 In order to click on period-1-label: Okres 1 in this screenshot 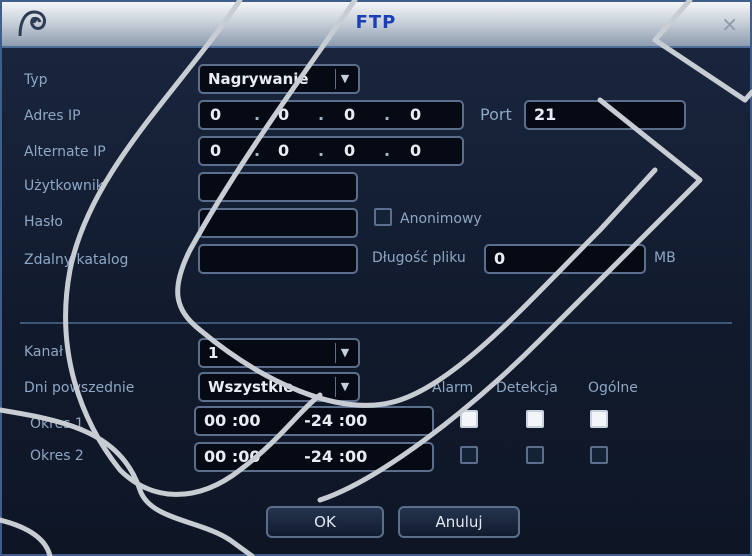, I will do `click(57, 424)`.